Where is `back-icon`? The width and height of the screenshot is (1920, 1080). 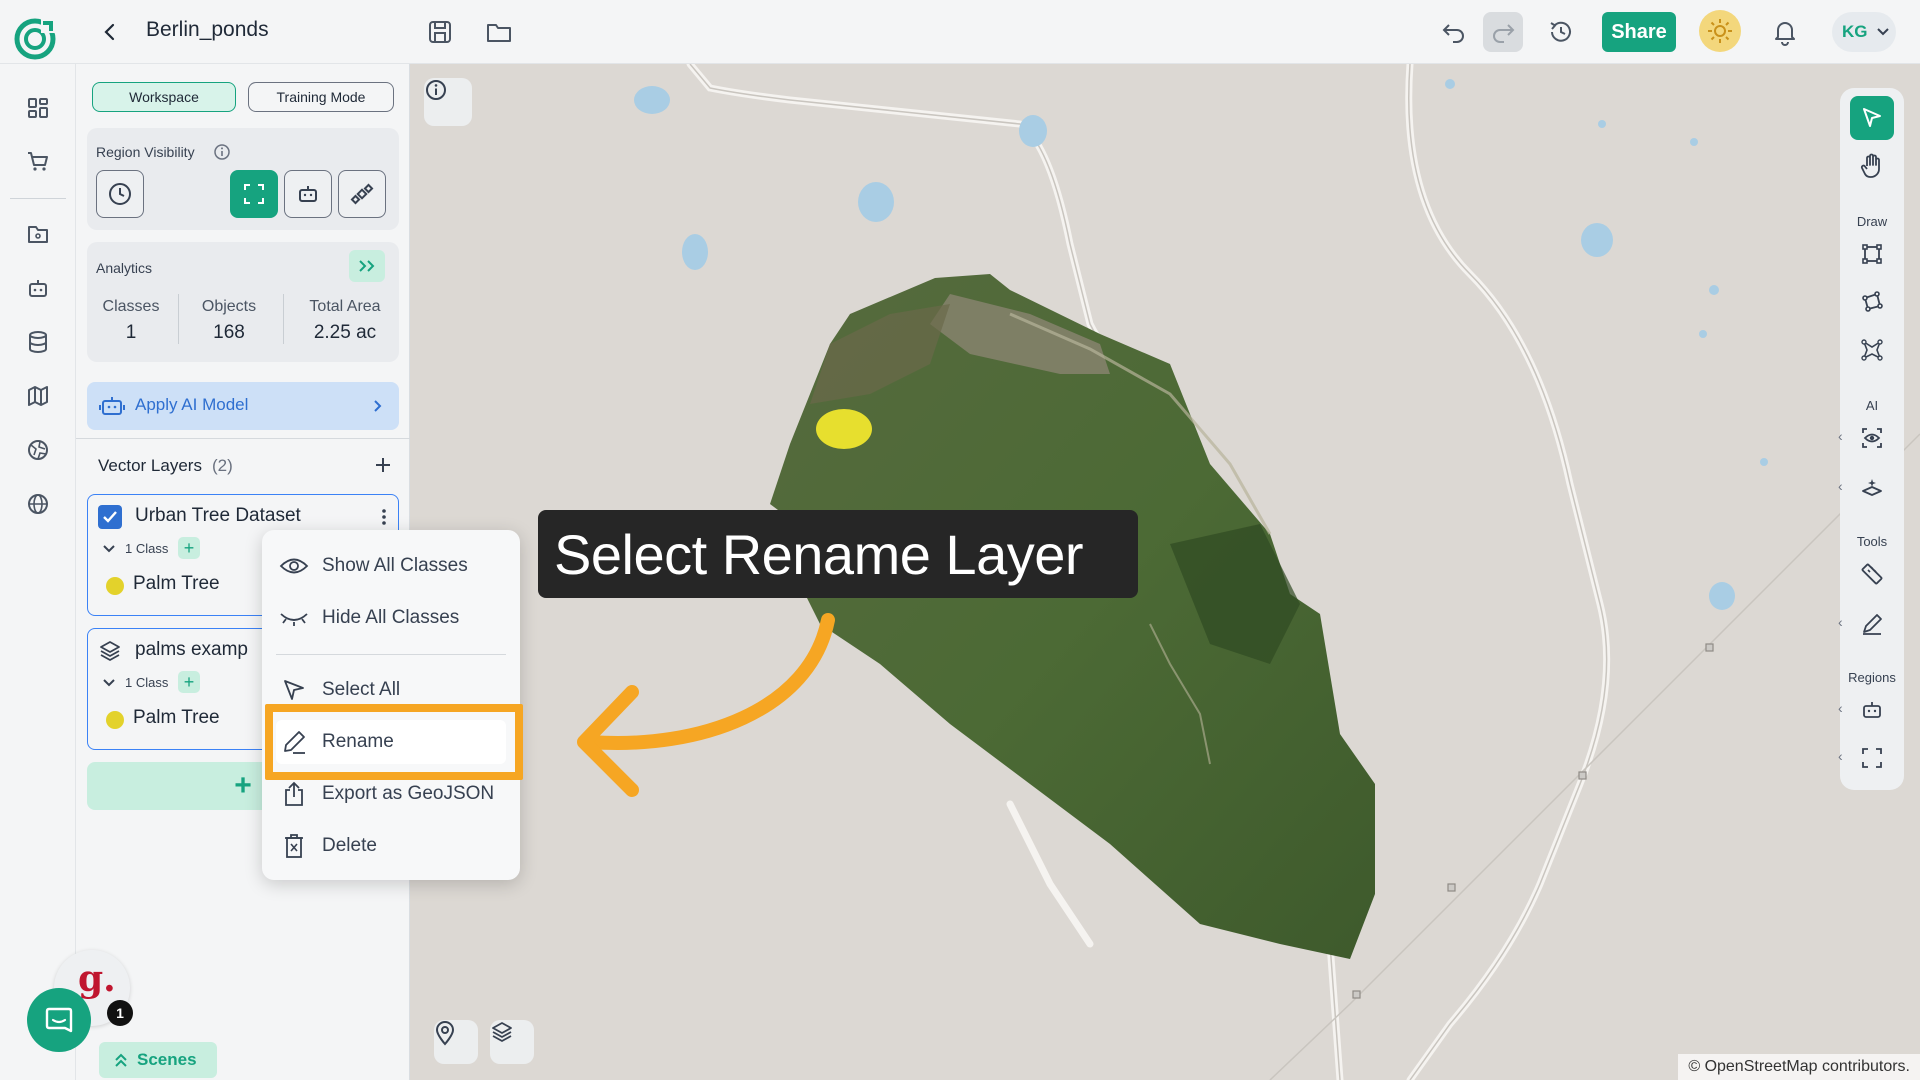 back-icon is located at coordinates (109, 32).